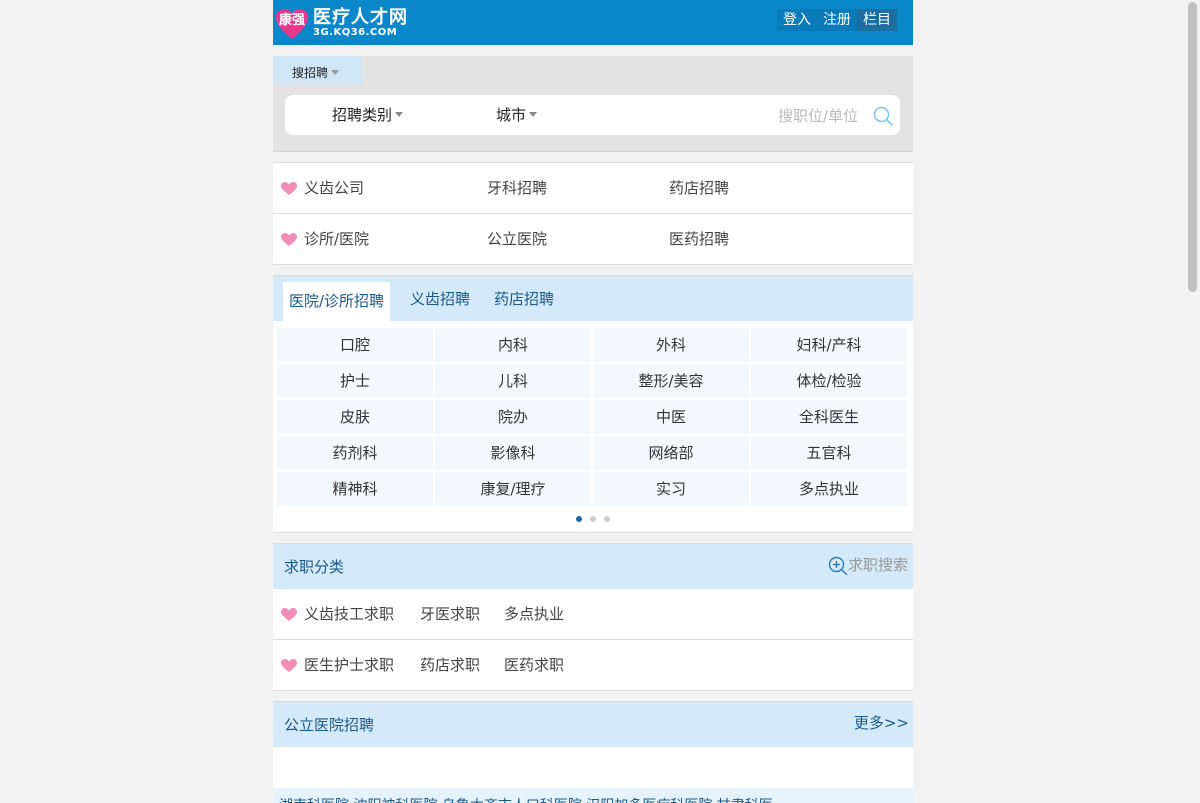 The image size is (1200, 803). What do you see at coordinates (592, 115) in the screenshot?
I see `search-box: 招聘类别 城市` at bounding box center [592, 115].